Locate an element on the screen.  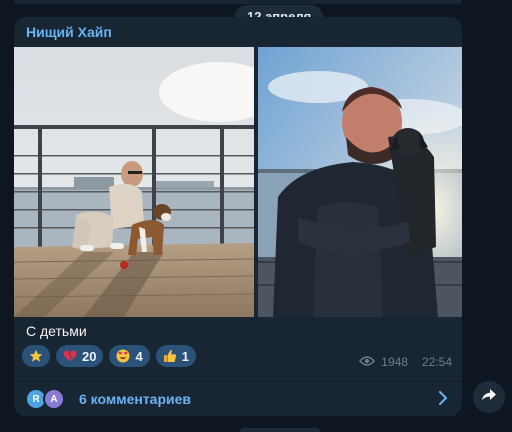
post-meta: 1948 22:54 is located at coordinates (405, 362).